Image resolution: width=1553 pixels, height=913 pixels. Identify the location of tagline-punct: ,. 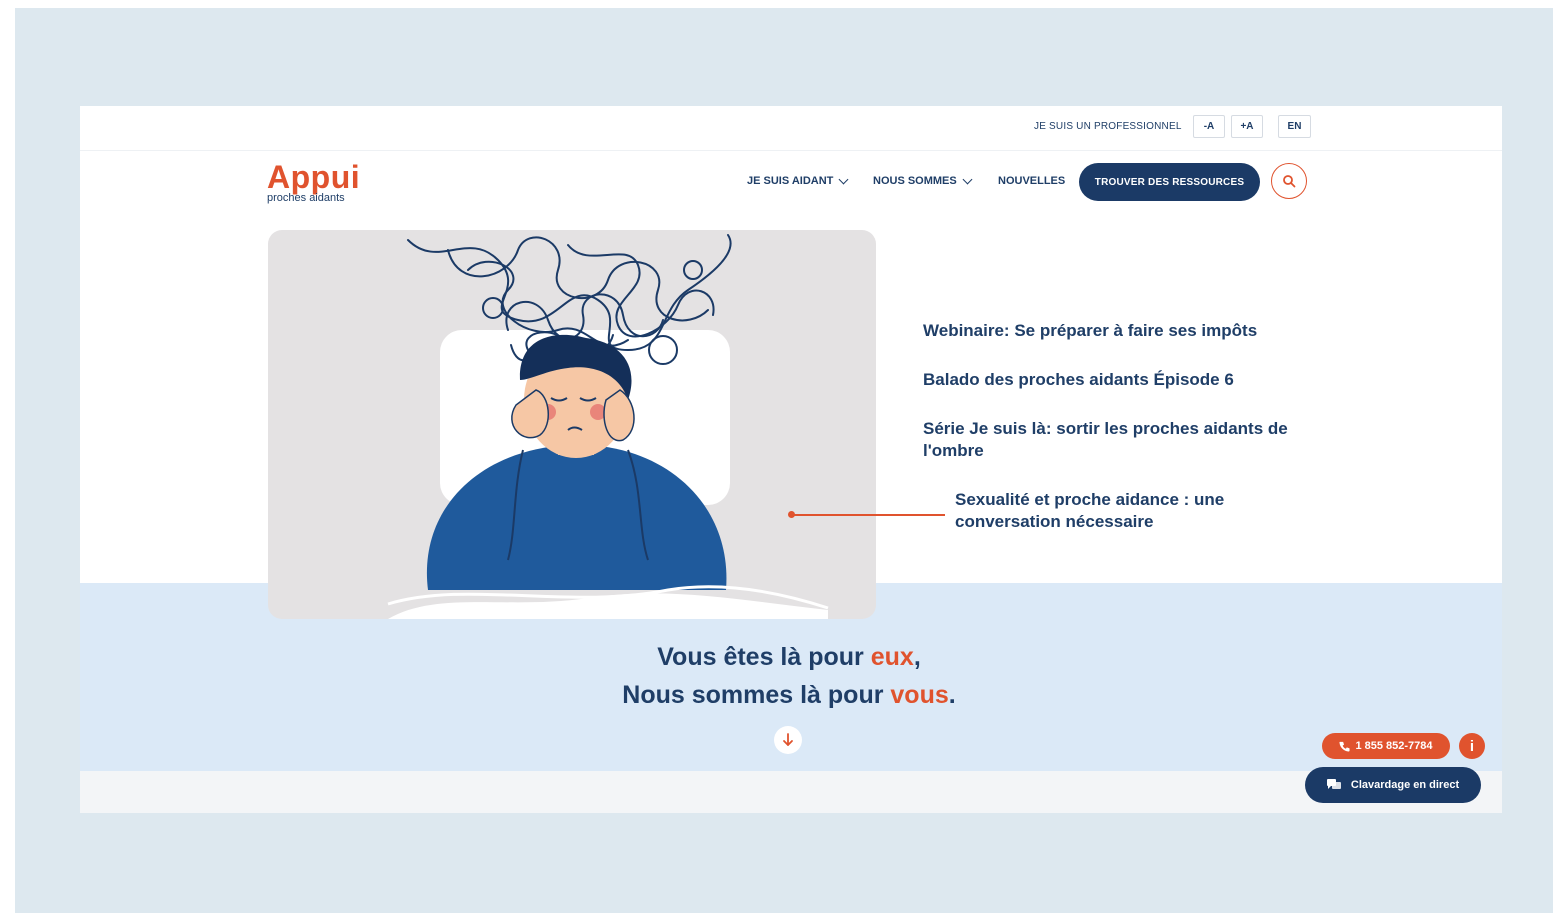
(917, 657).